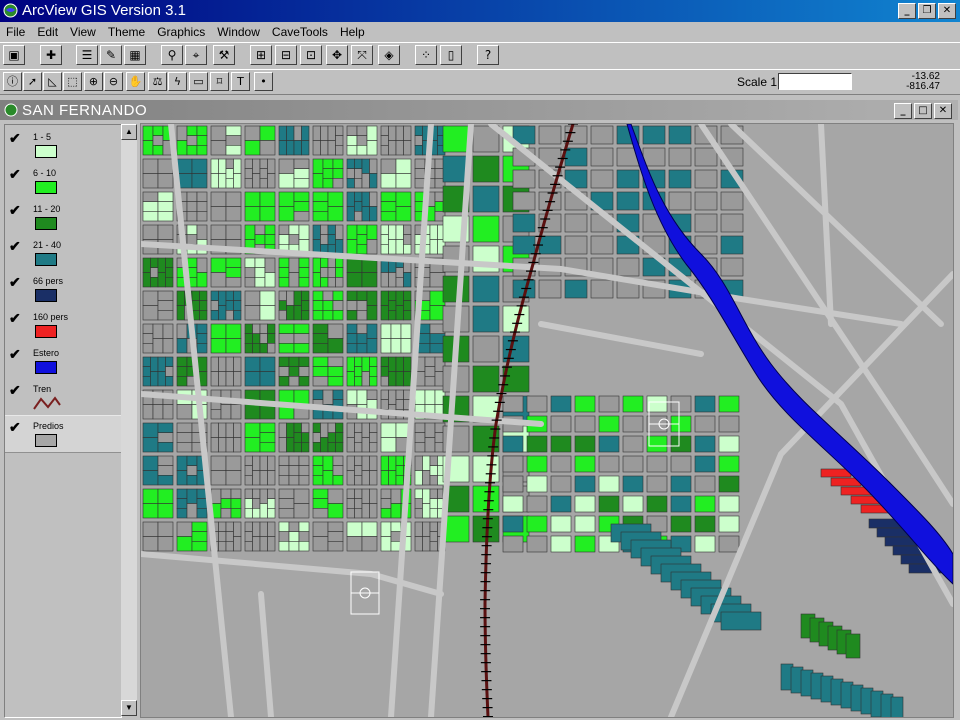 The width and height of the screenshot is (960, 720). I want to click on restore-button: ❐, so click(927, 11).